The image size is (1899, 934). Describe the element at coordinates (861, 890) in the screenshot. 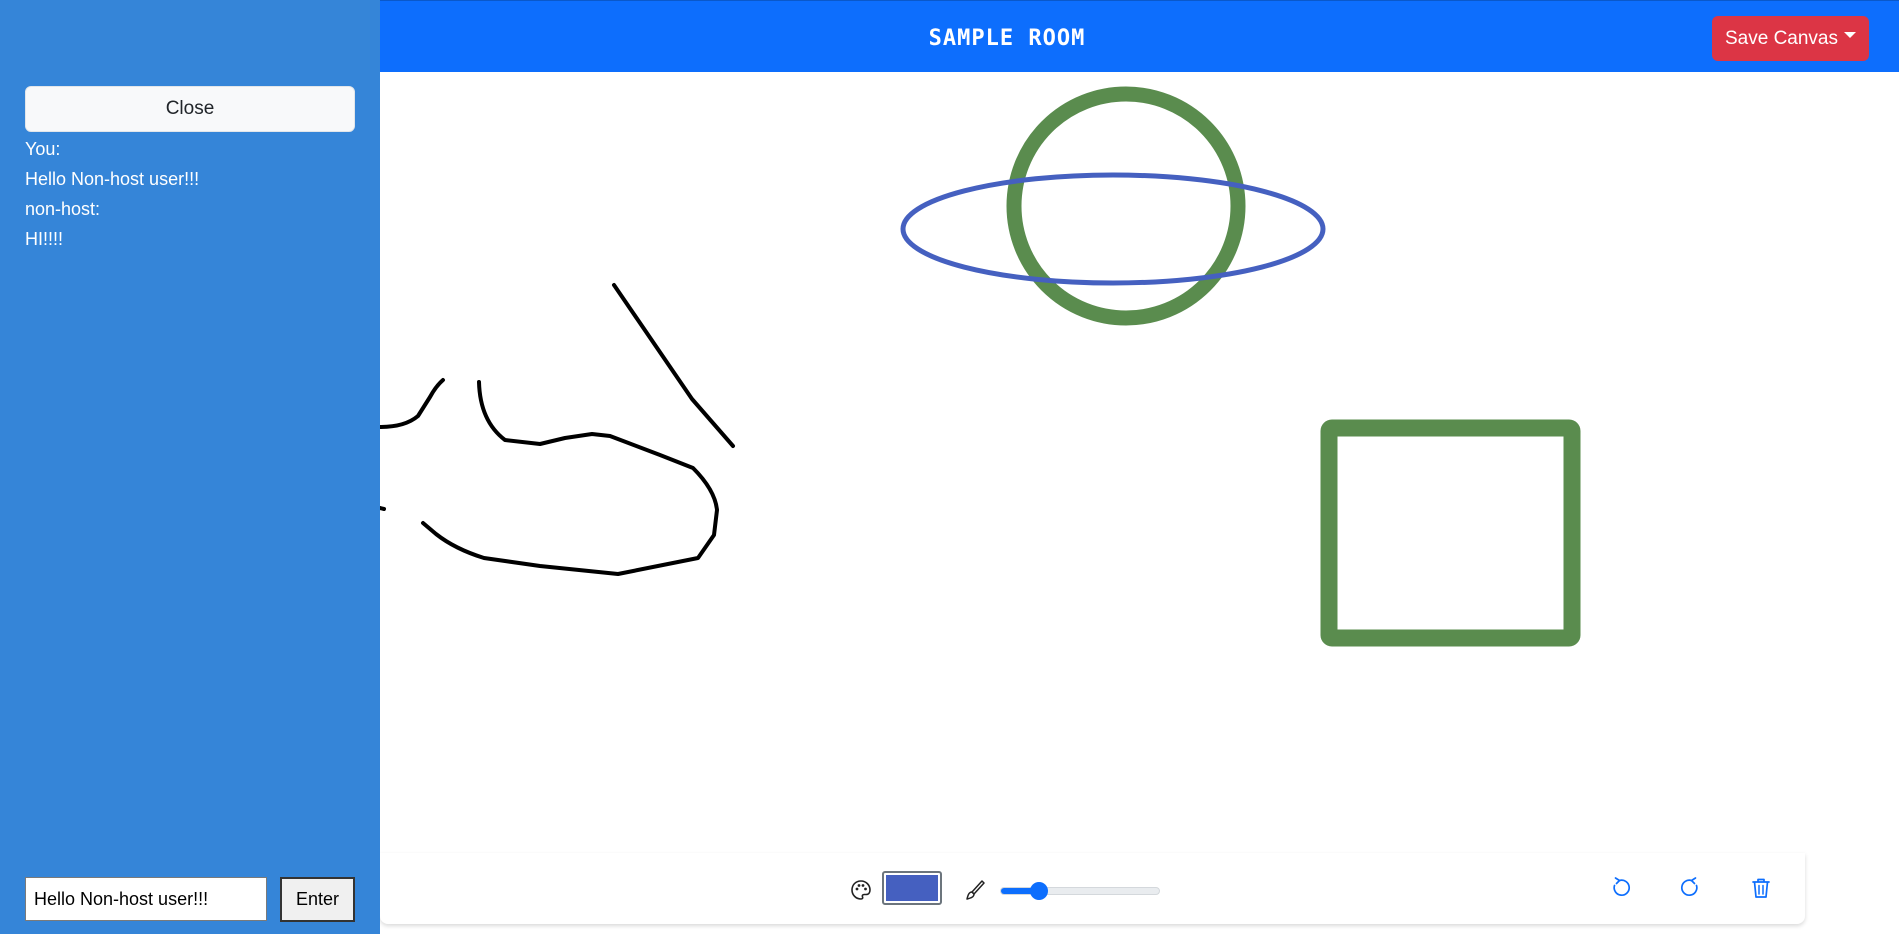

I see `palette-icon` at that location.